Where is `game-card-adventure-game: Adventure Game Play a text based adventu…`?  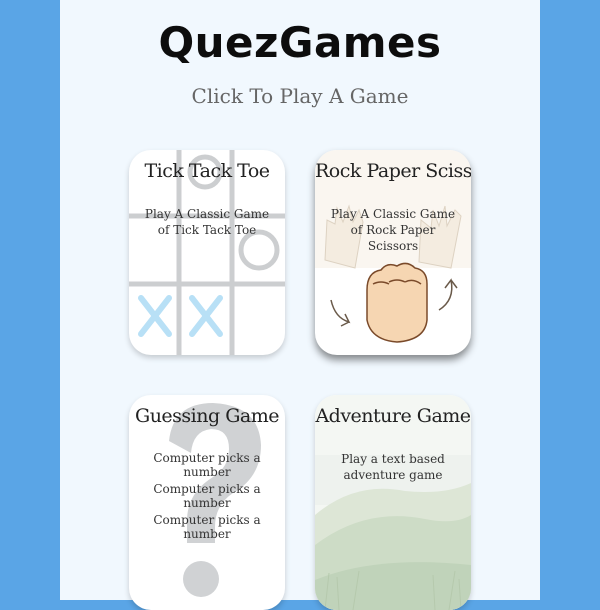
game-card-adventure-game: Adventure Game Play a text based adventu… is located at coordinates (393, 502).